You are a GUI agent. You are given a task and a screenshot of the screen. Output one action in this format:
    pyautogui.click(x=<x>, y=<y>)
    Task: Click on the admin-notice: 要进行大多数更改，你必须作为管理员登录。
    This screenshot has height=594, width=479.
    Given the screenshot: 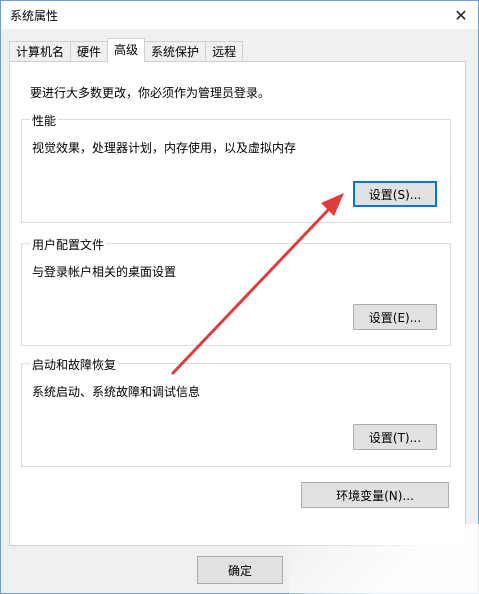 What is the action you would take?
    pyautogui.click(x=150, y=93)
    